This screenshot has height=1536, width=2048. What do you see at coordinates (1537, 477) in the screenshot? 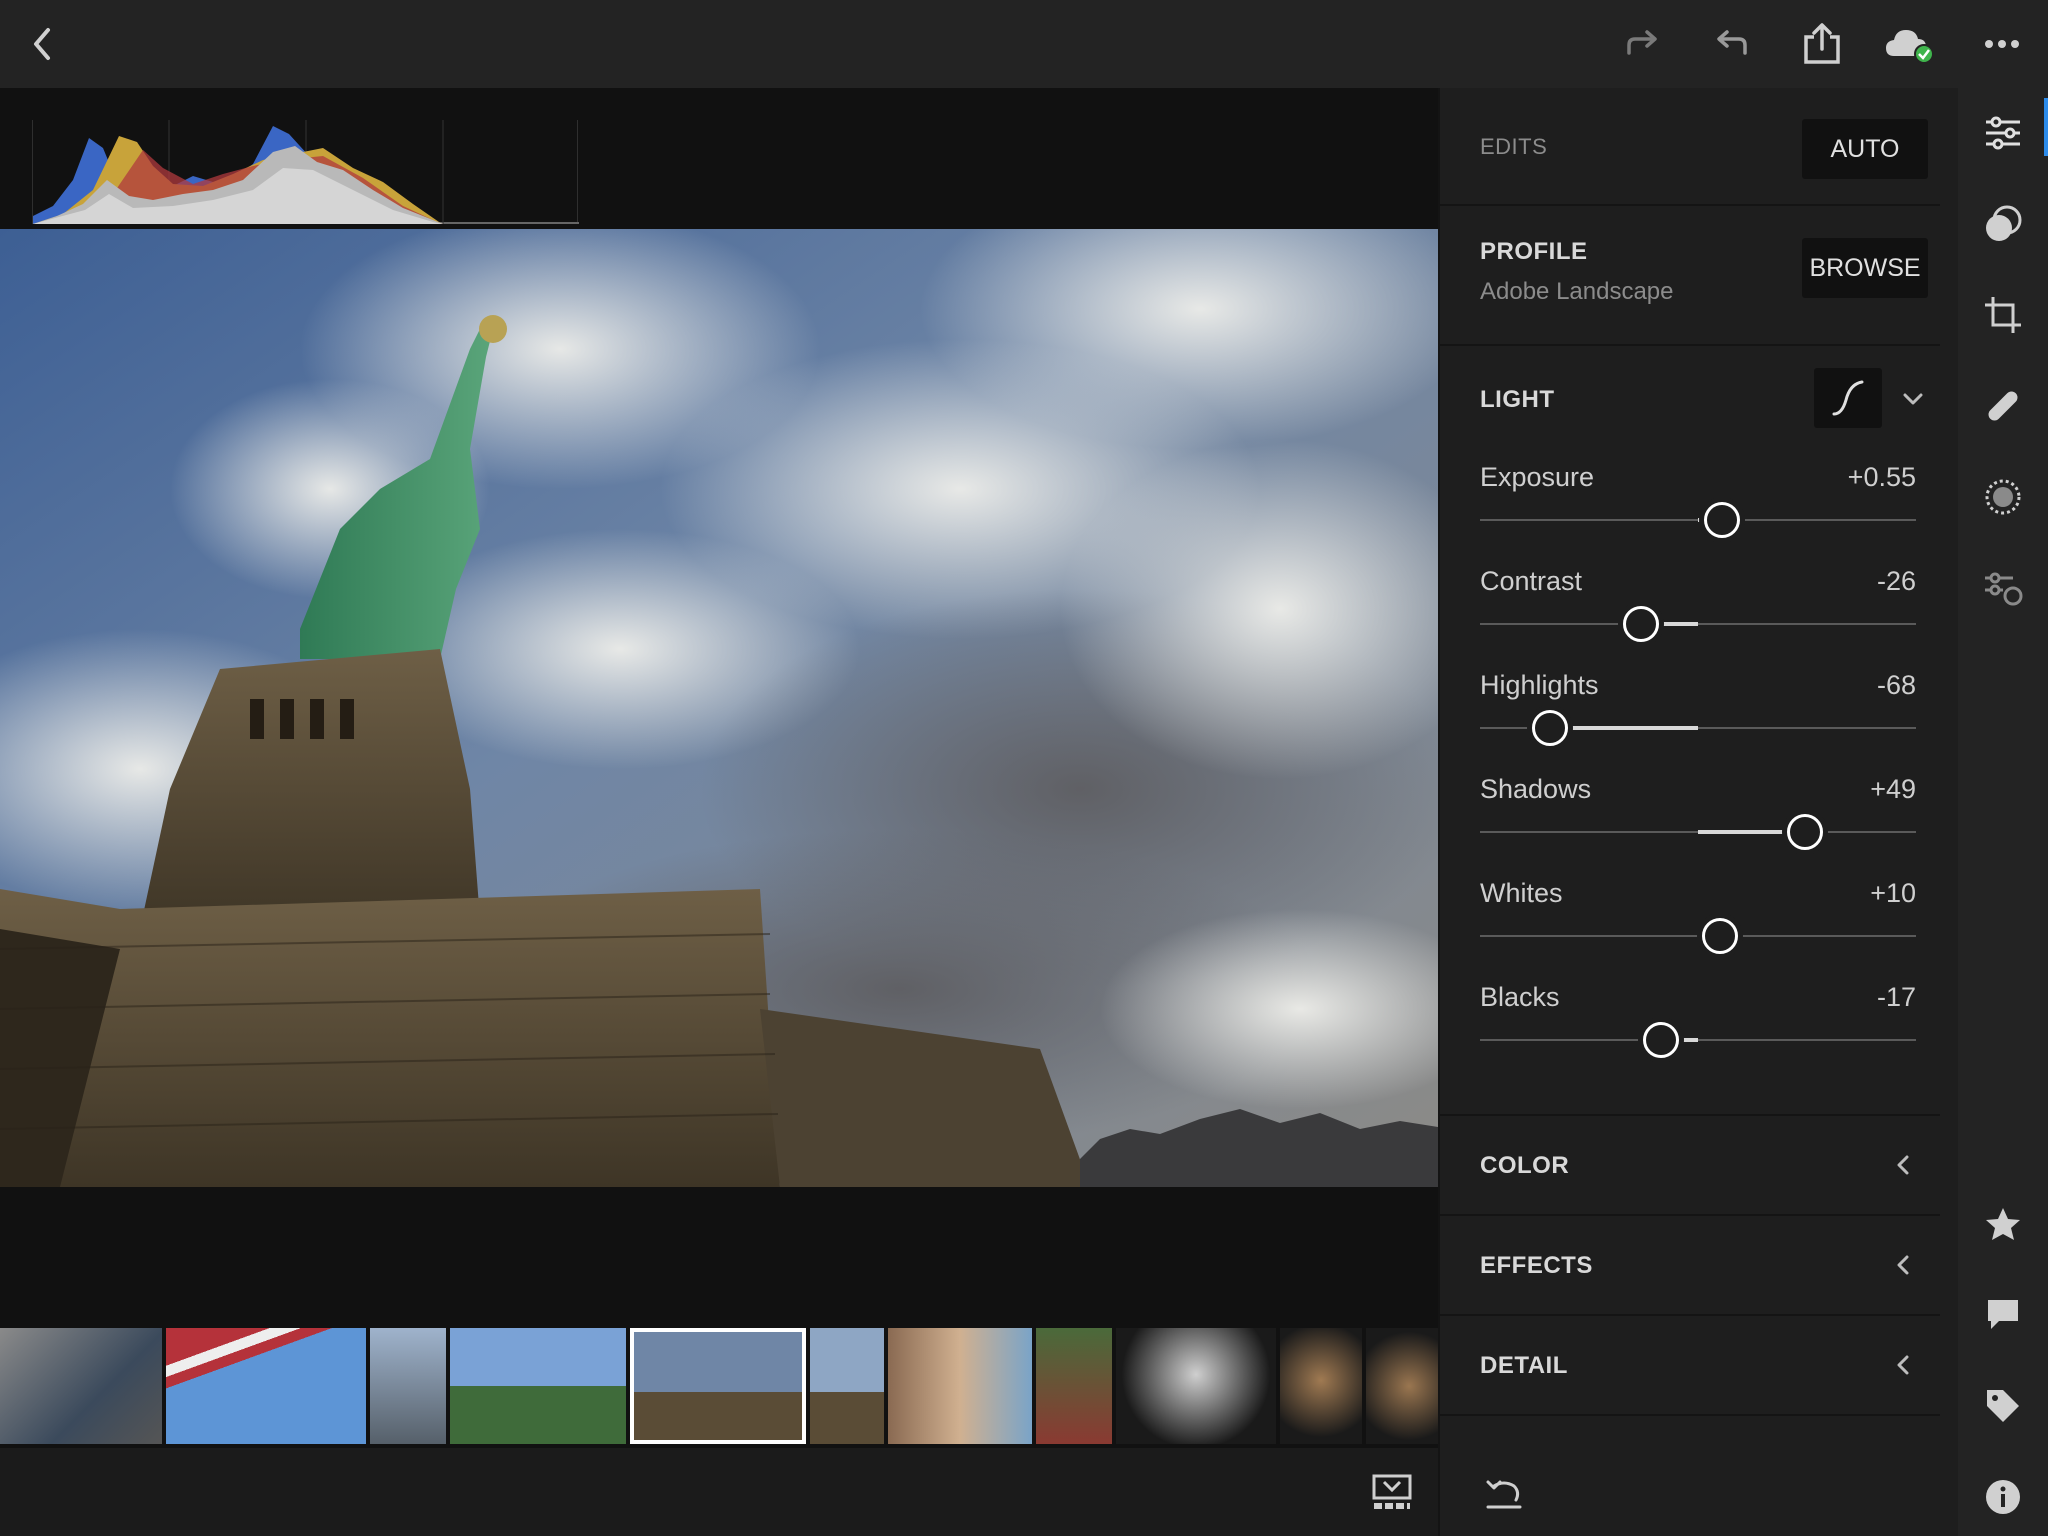
I see `slider-label: Exposure` at bounding box center [1537, 477].